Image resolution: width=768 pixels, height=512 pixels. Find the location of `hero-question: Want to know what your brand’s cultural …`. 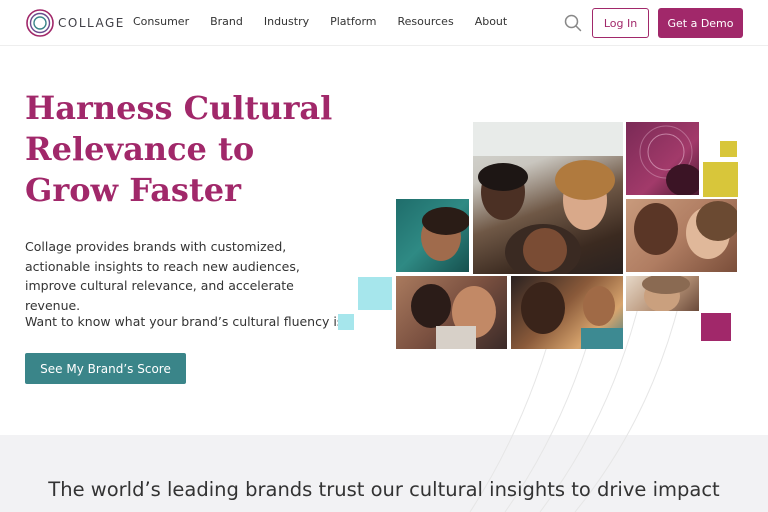

hero-question: Want to know what your brand’s cultural … is located at coordinates (187, 321).